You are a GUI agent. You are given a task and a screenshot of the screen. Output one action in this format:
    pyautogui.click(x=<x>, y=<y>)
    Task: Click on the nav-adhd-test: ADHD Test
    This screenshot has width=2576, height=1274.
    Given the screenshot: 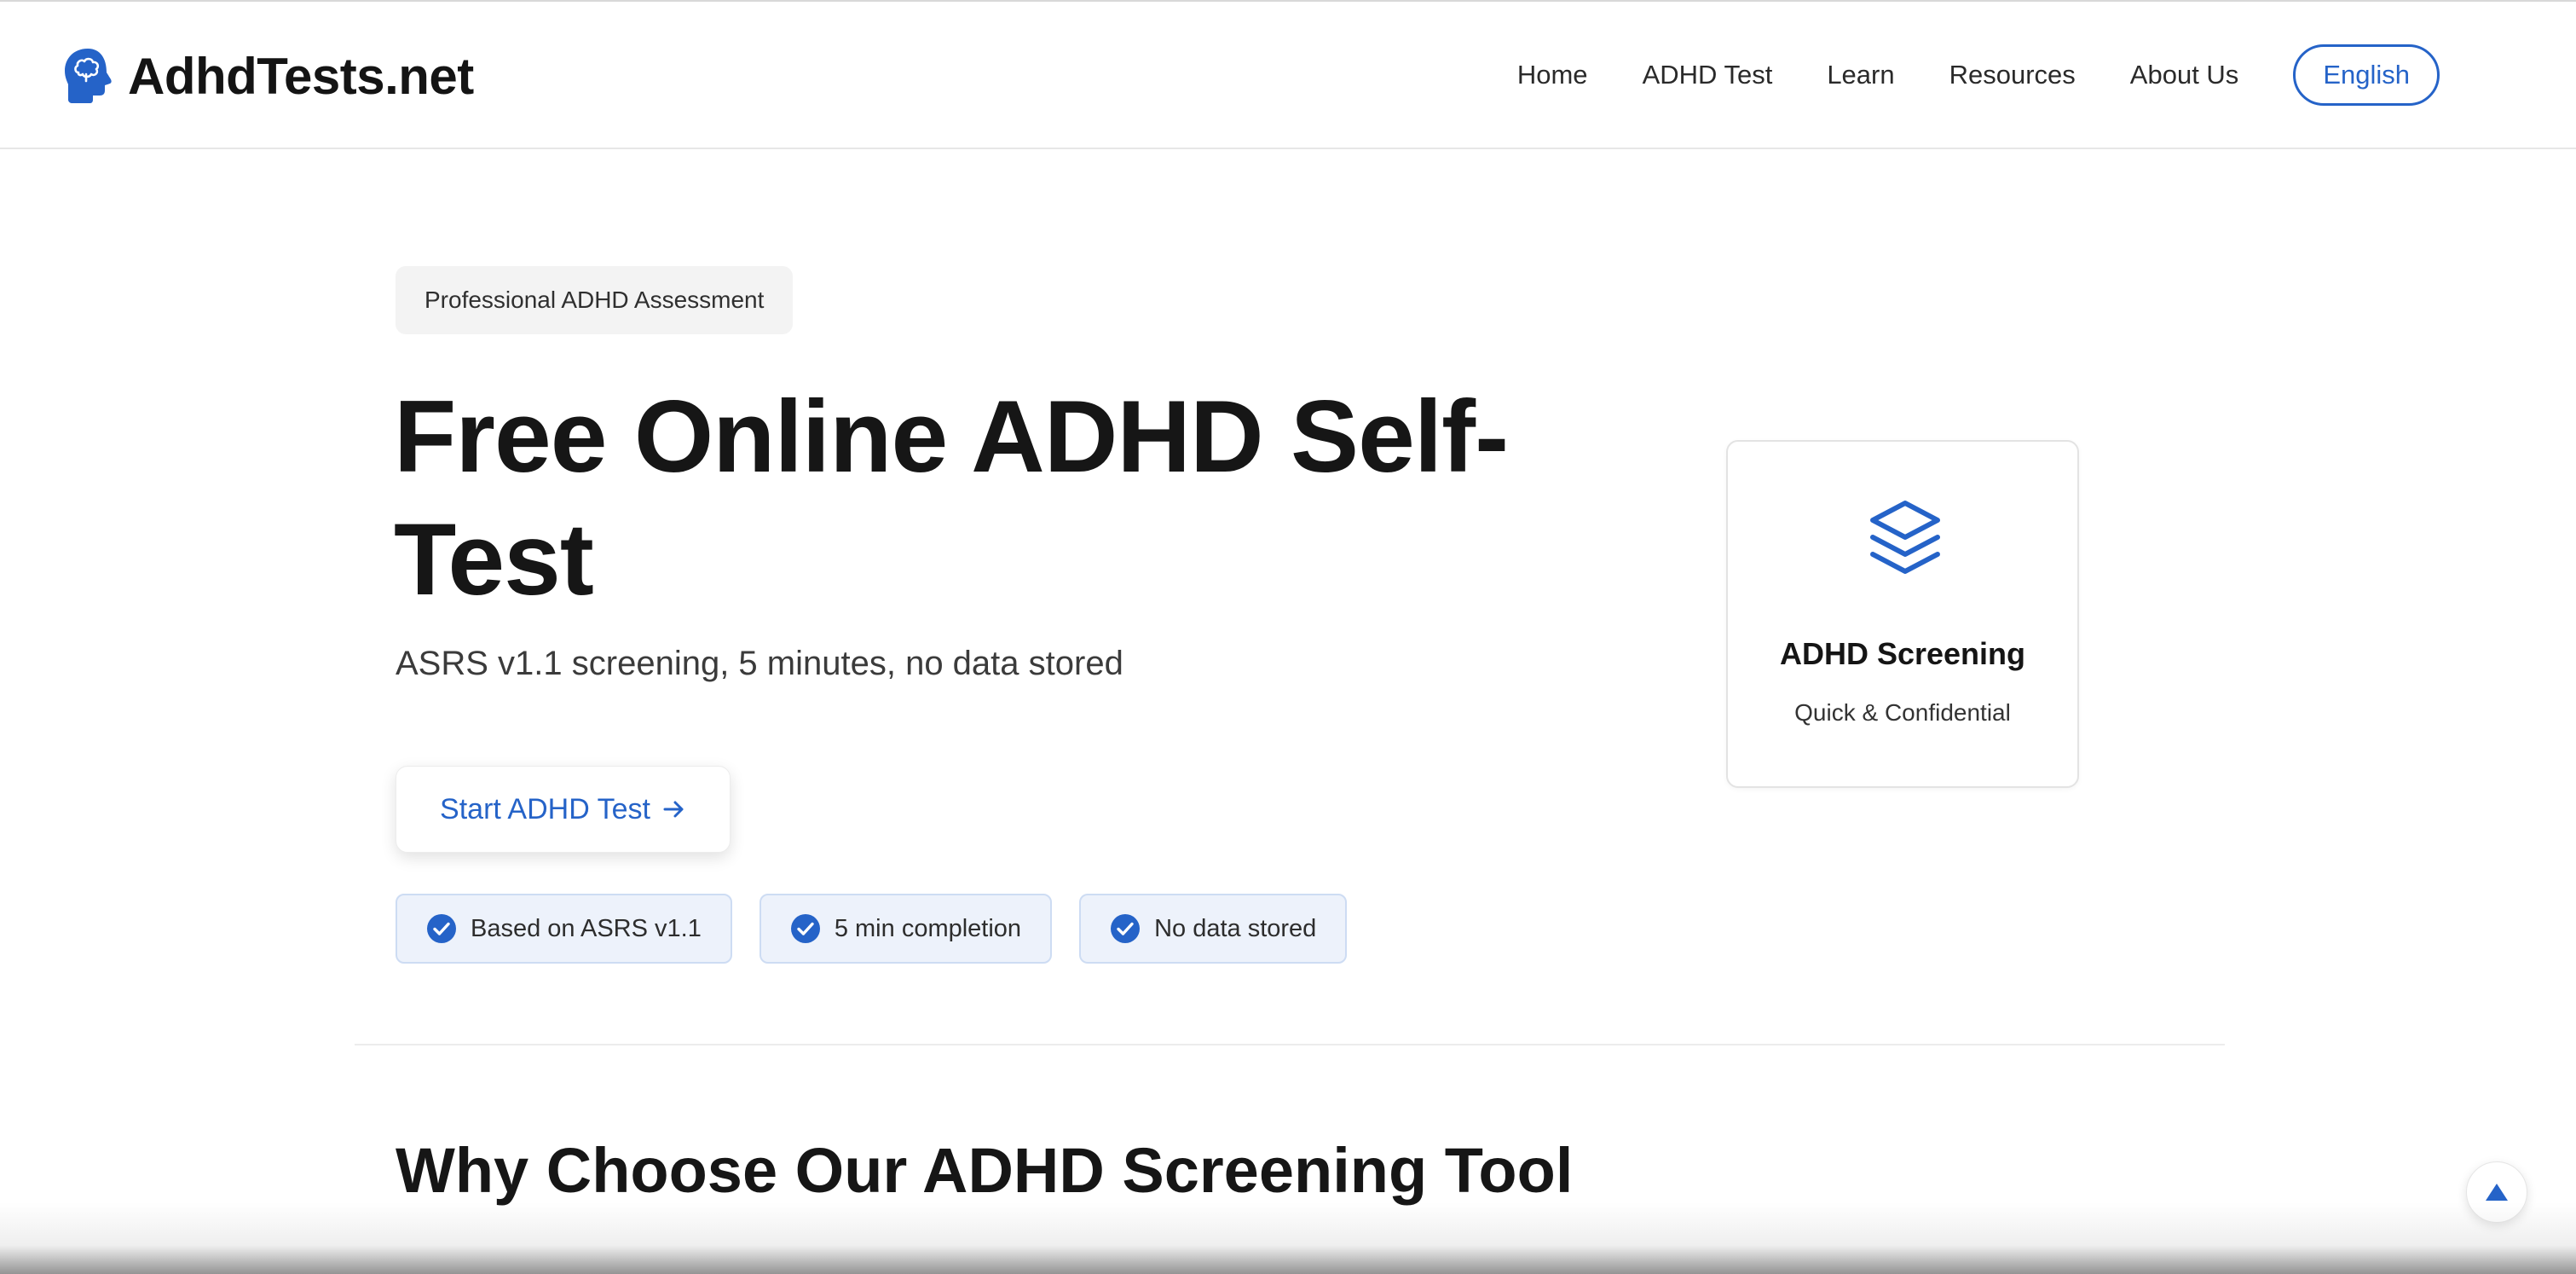 What is the action you would take?
    pyautogui.click(x=1708, y=75)
    